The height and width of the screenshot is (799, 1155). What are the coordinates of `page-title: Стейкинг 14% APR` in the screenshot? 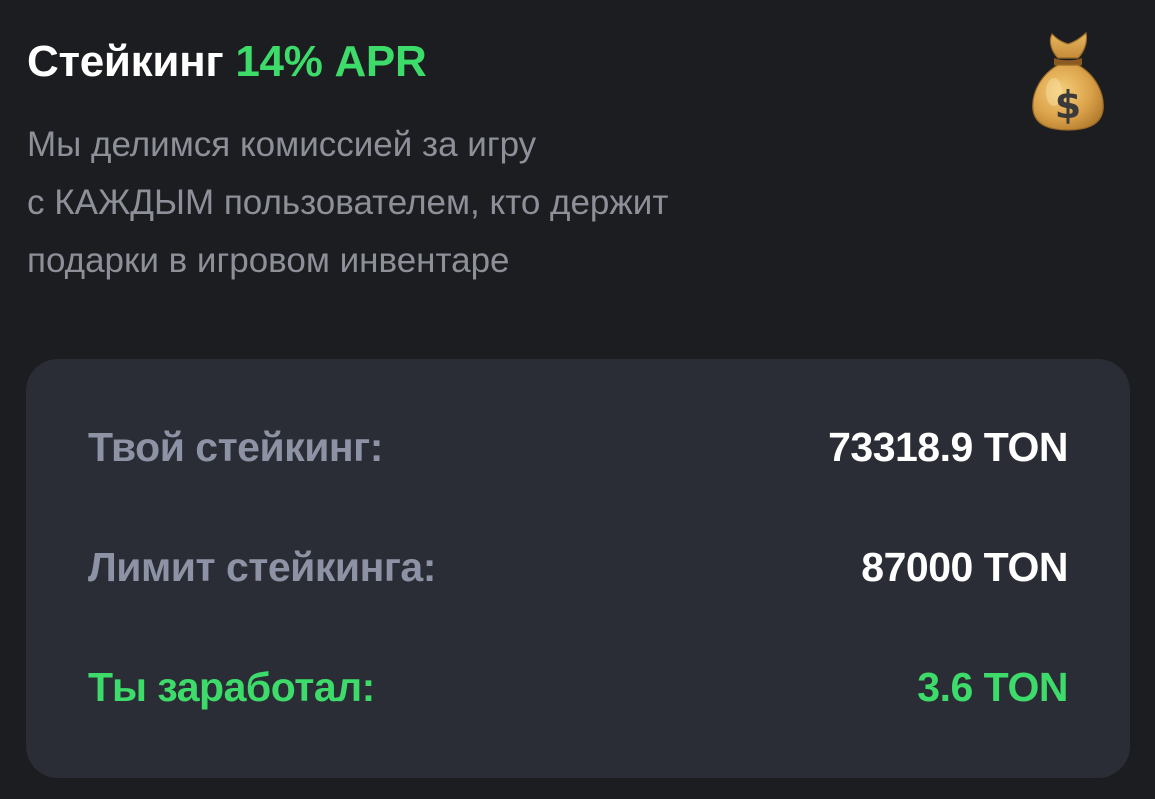 It's located at (571, 62).